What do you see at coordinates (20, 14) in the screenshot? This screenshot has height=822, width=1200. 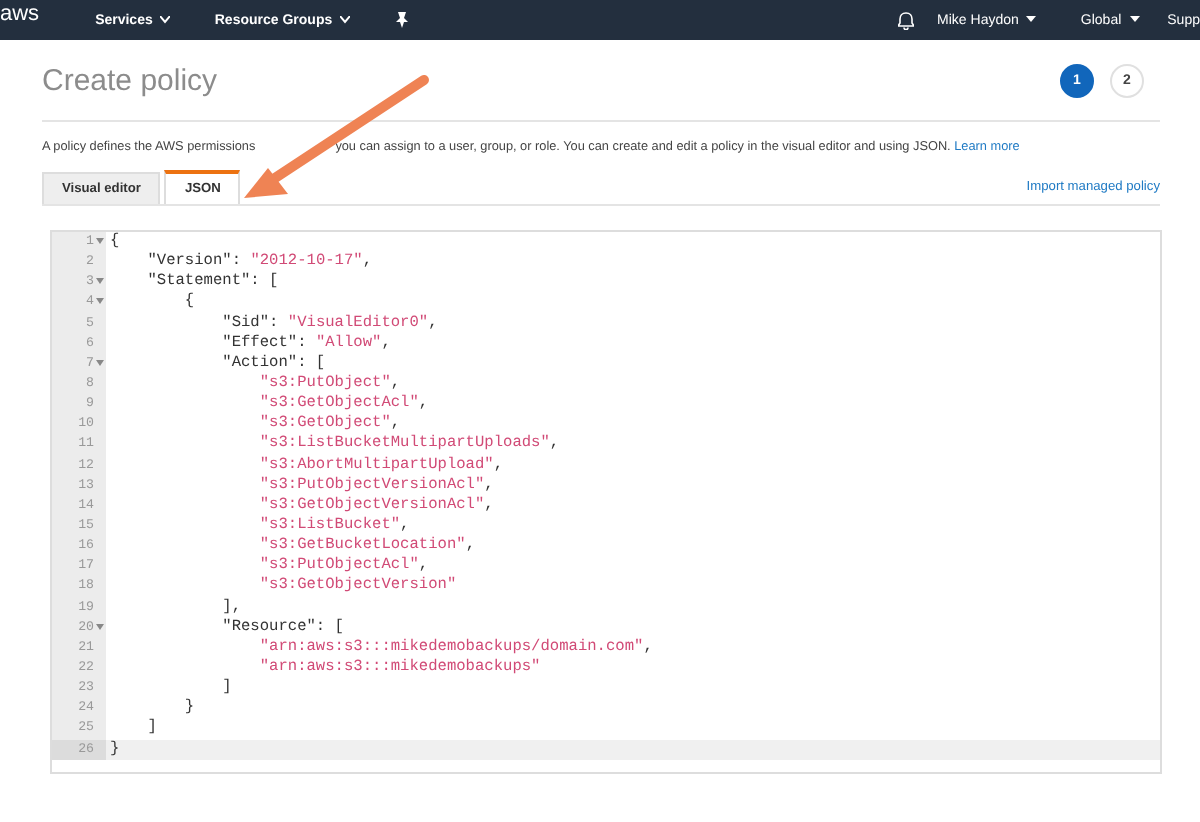 I see `aws-logo: aws` at bounding box center [20, 14].